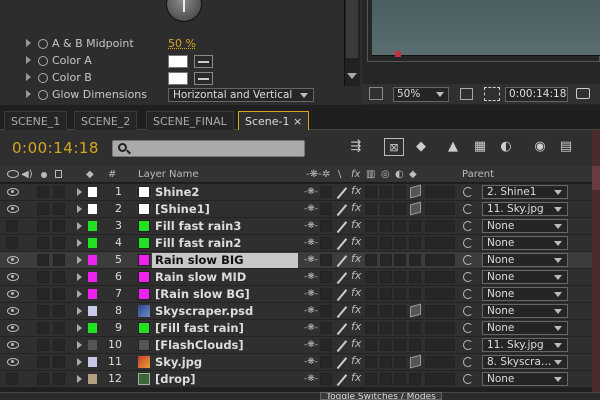 This screenshot has height=400, width=600. What do you see at coordinates (356, 147) in the screenshot?
I see `comp-mini-flowchart-icon: ⇶` at bounding box center [356, 147].